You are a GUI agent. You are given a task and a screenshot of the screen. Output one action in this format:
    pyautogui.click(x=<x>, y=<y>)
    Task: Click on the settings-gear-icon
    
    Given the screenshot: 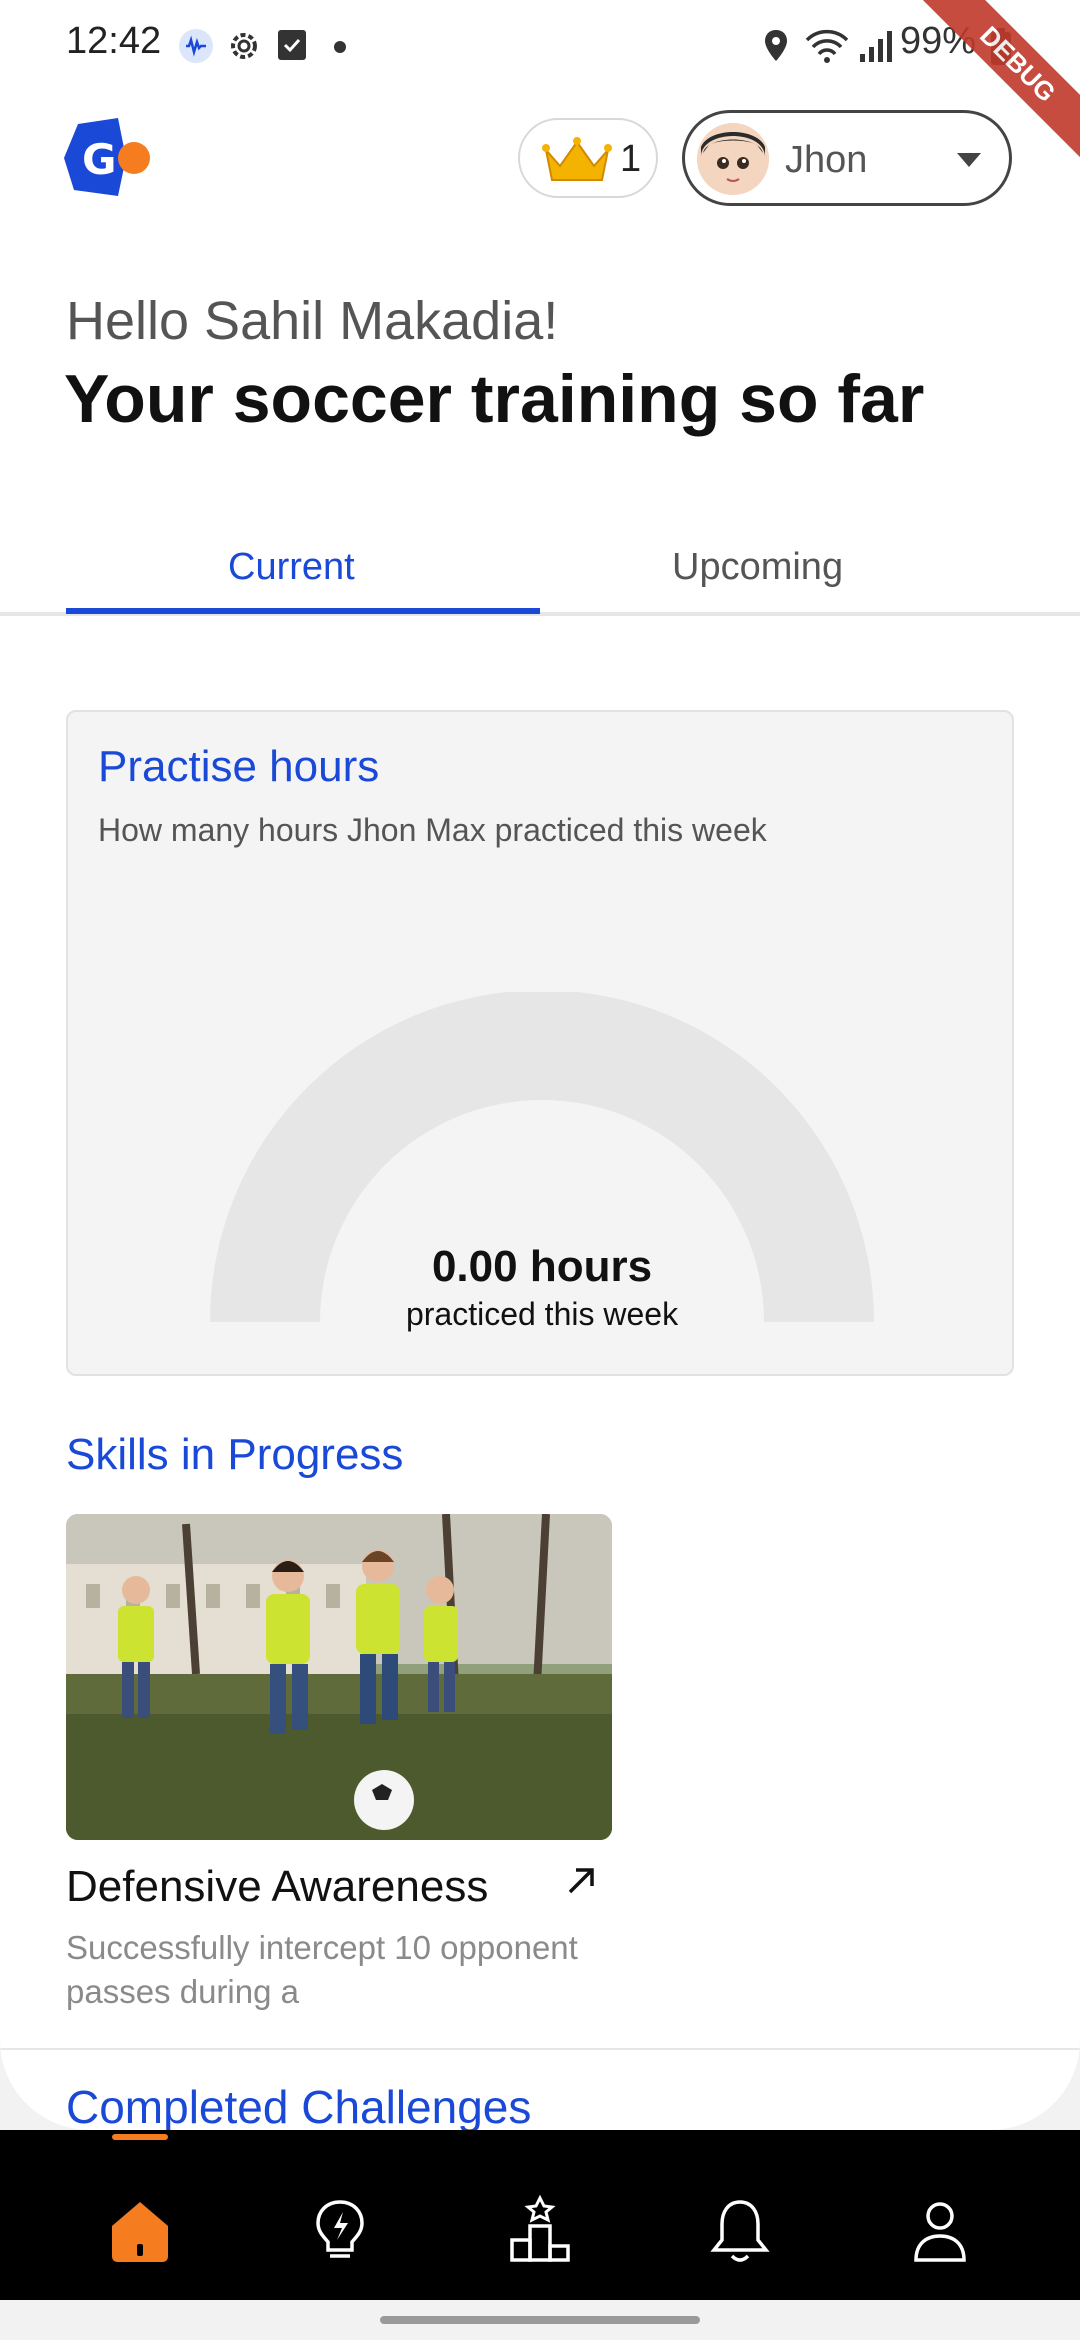 What is the action you would take?
    pyautogui.click(x=244, y=48)
    